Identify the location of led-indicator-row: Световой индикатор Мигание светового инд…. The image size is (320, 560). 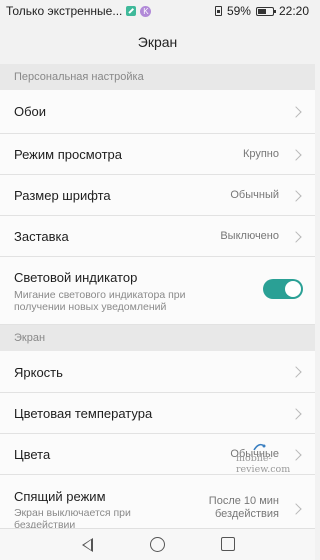
(157, 291).